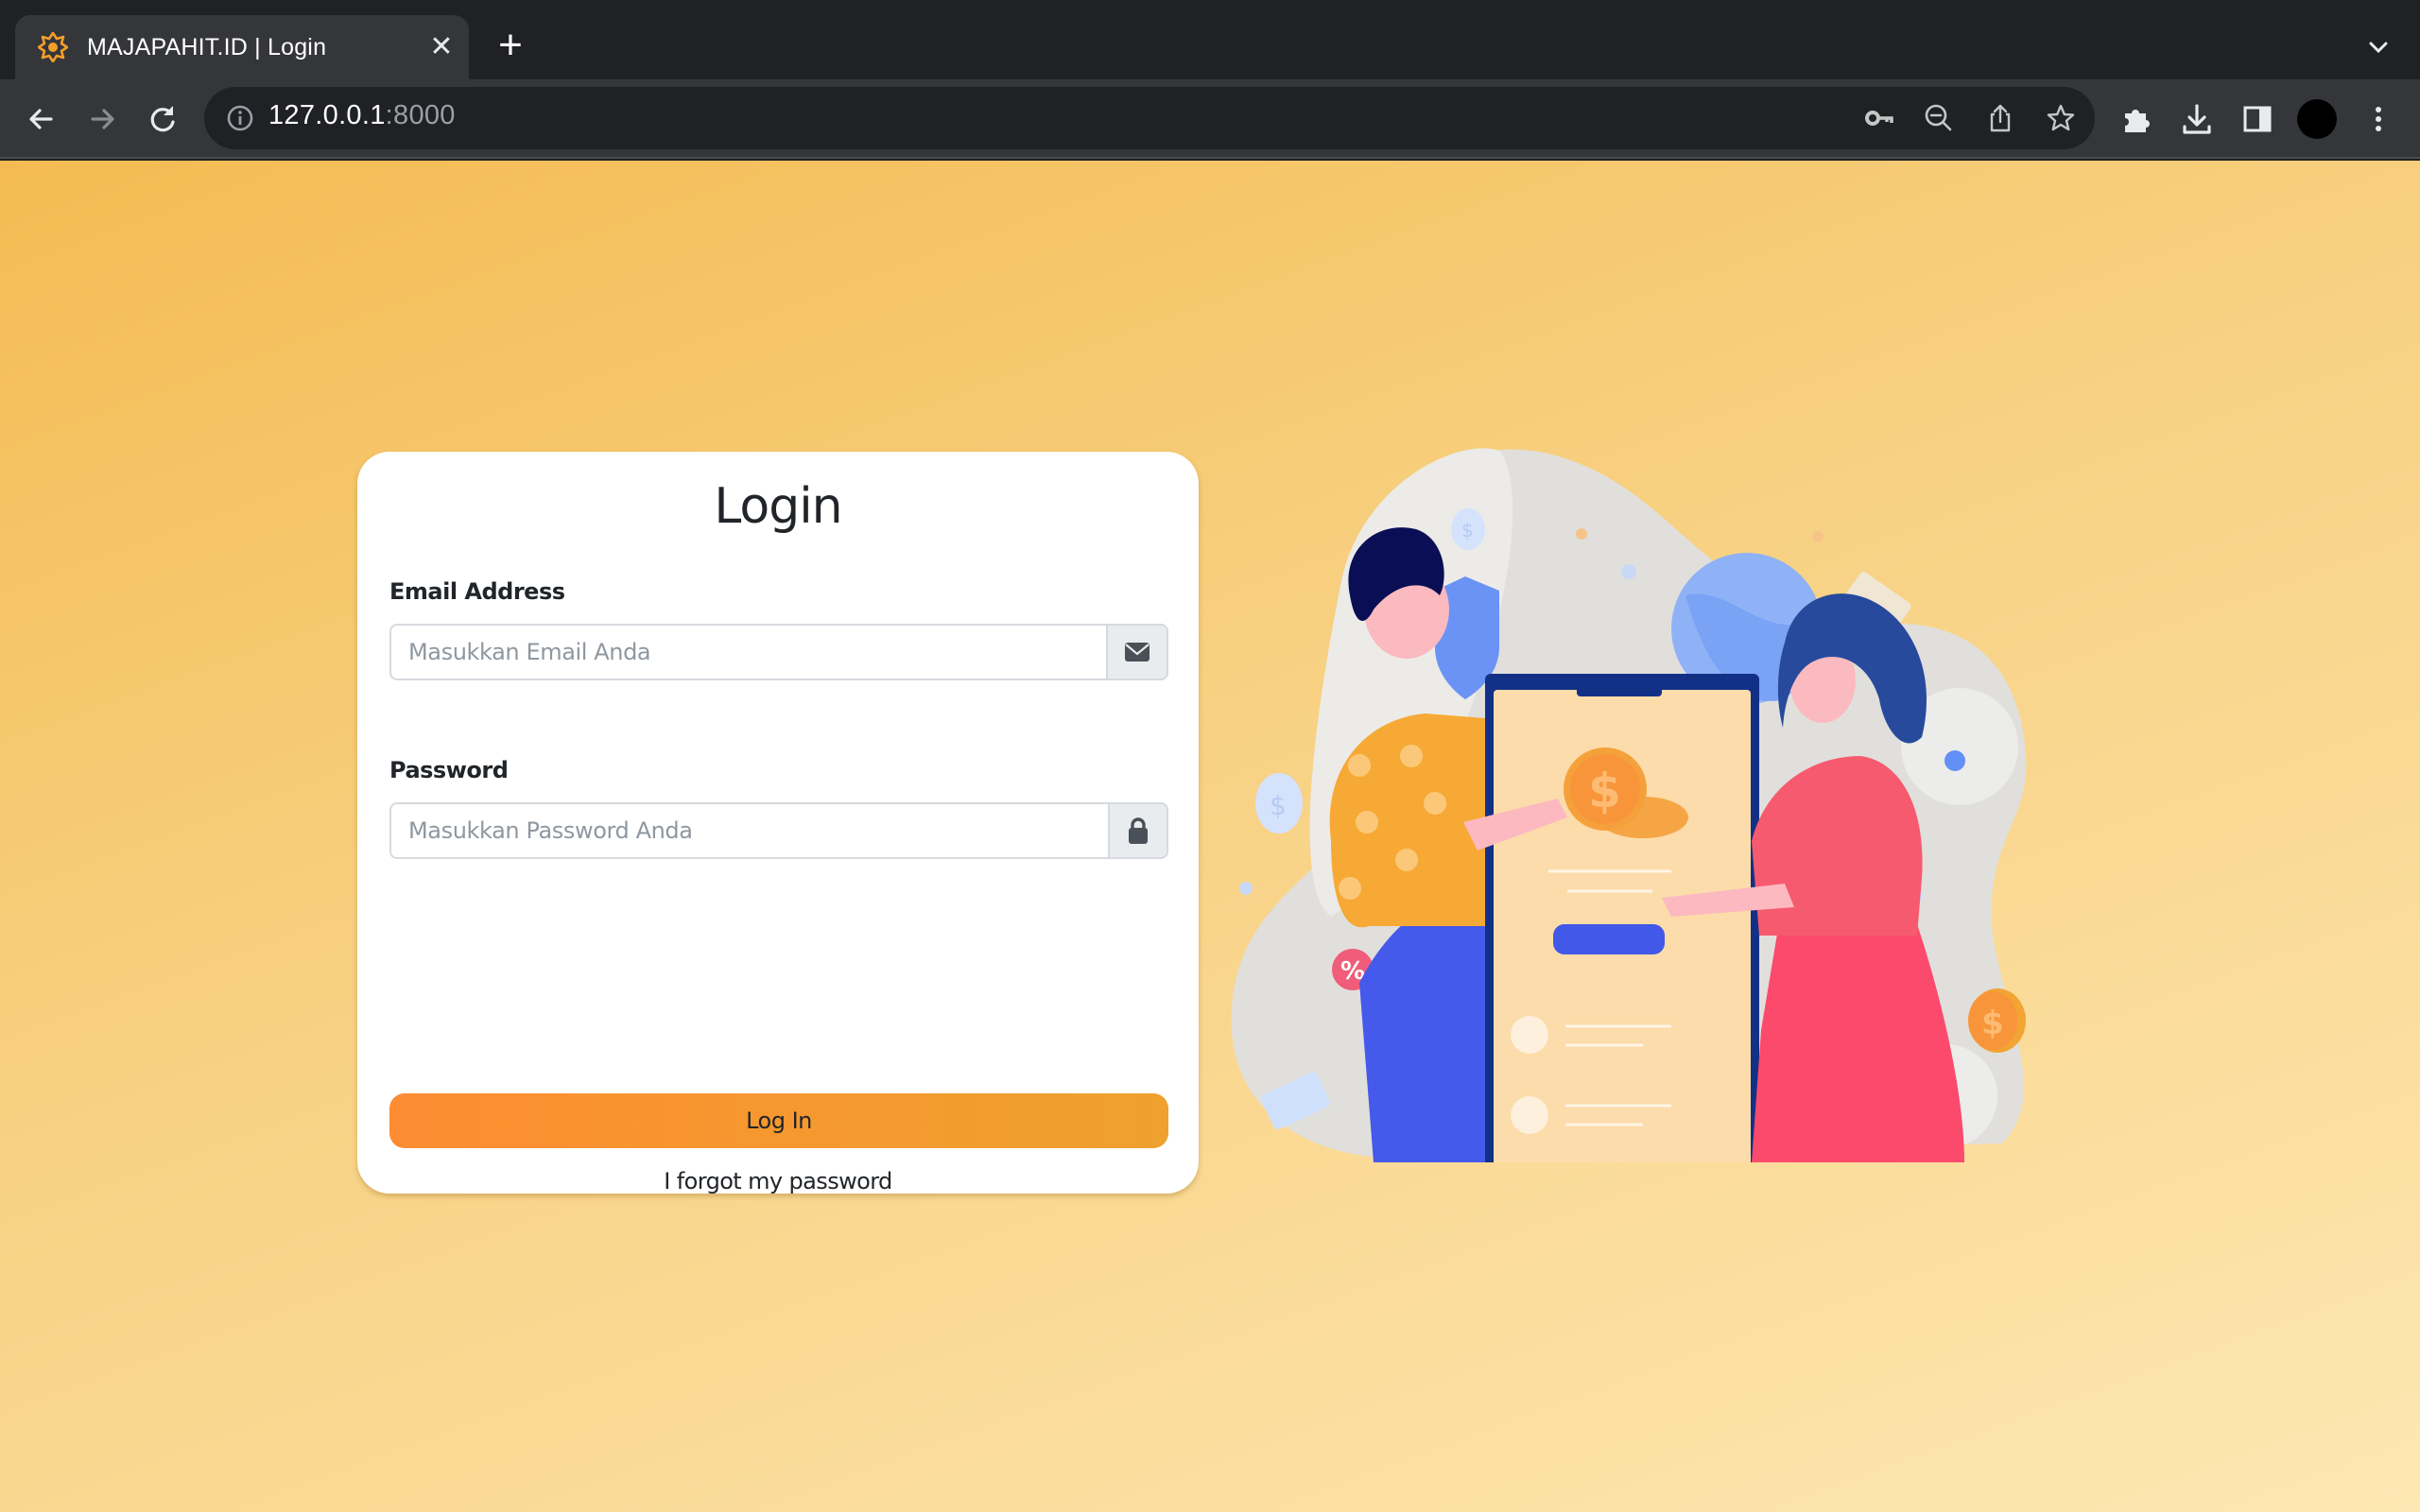 The image size is (2420, 1512). I want to click on zoom-out-icon, so click(1939, 118).